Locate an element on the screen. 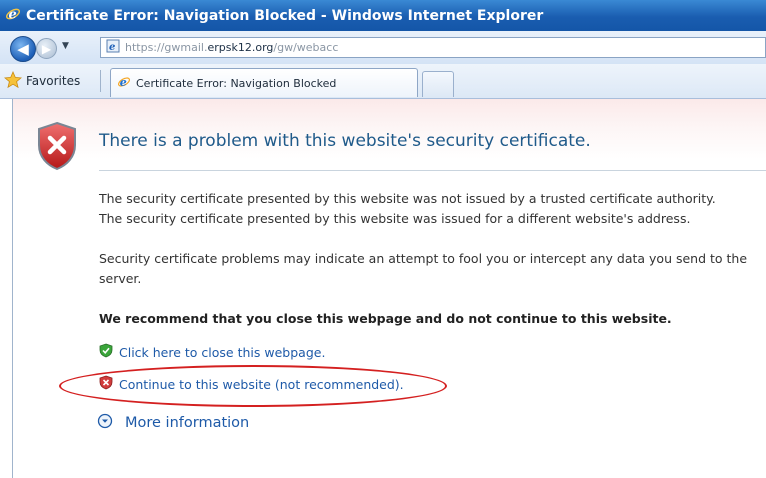 Image resolution: width=766 pixels, height=478 pixels. tab-certificate-error: e Certificate Error: Navigation Blocked is located at coordinates (264, 82).